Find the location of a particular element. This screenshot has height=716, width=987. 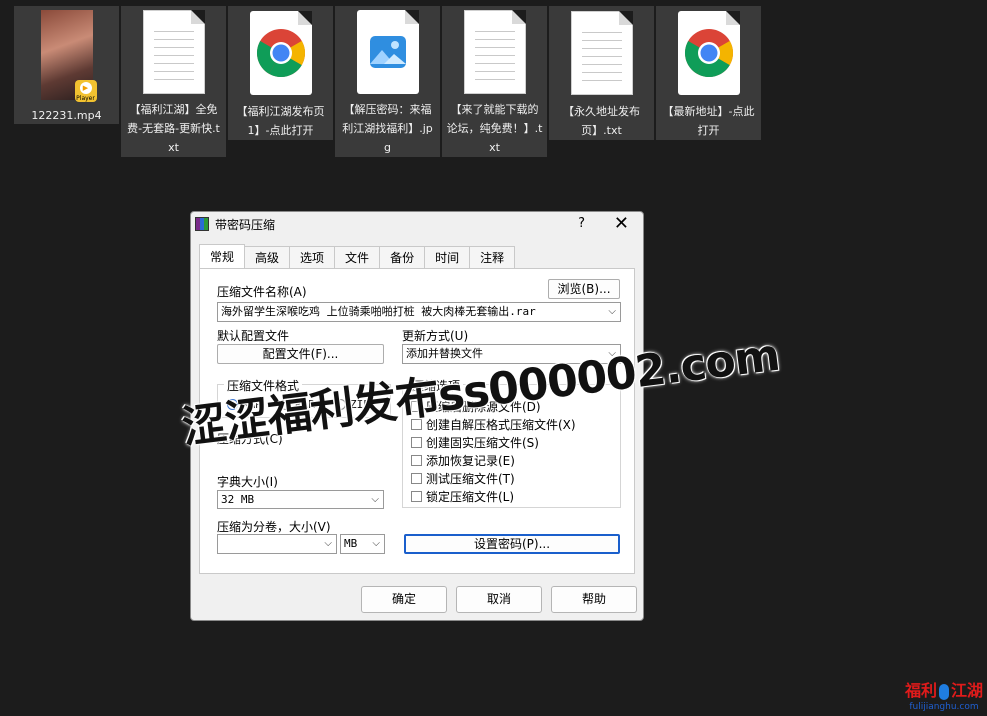

option-test: 测试压缩文件(T) is located at coordinates (463, 478).